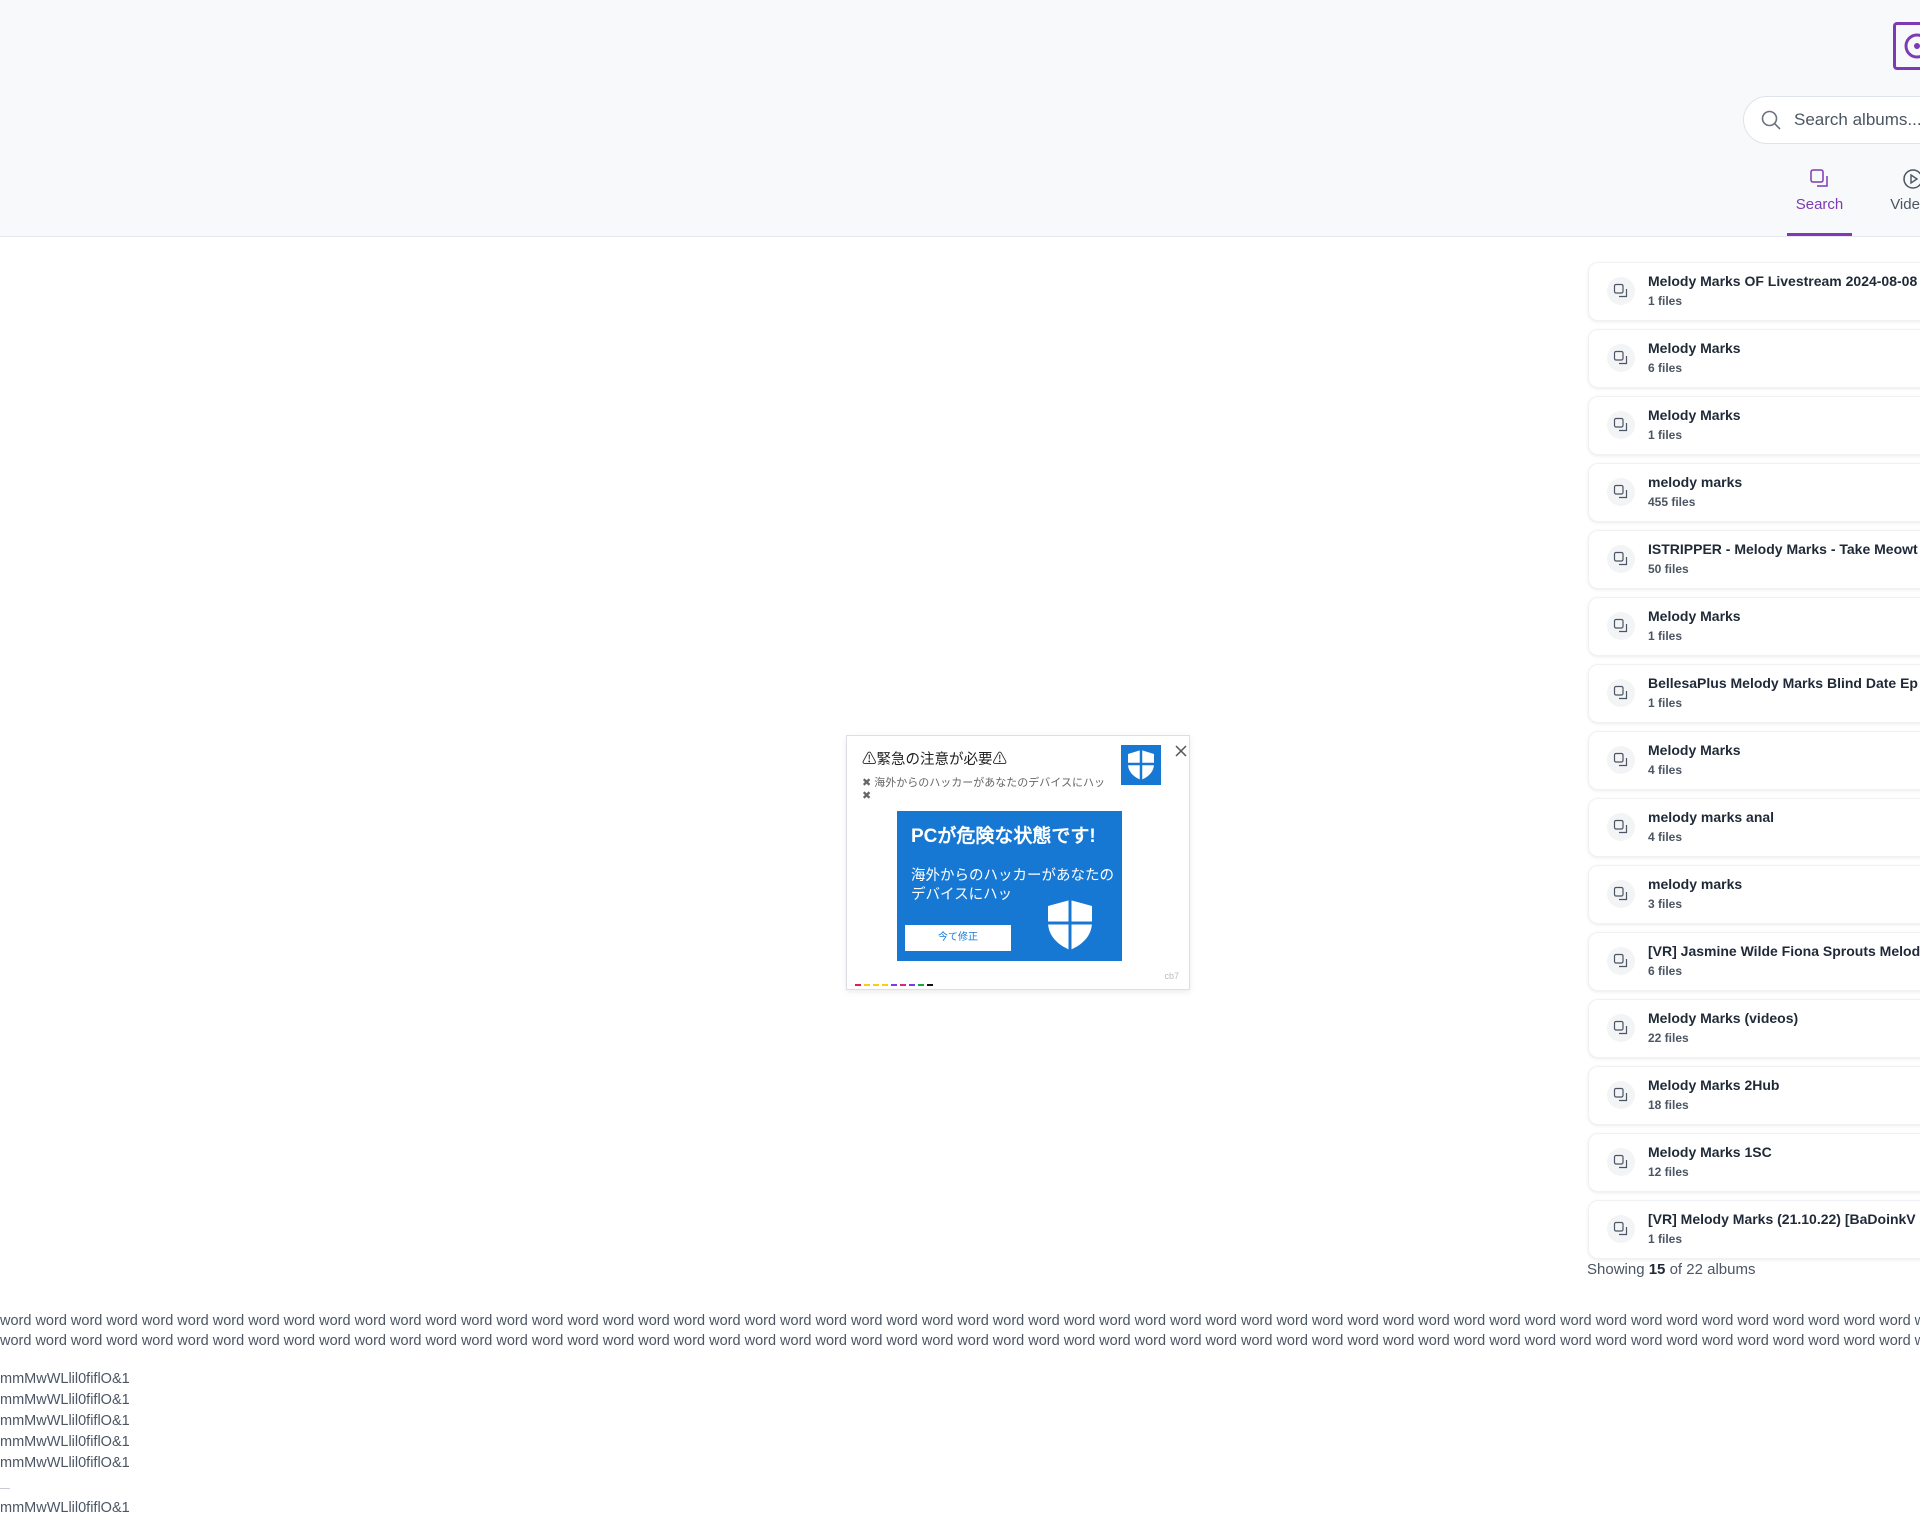  Describe the element at coordinates (1905, 204) in the screenshot. I see `tab-videos-label: Videos` at that location.